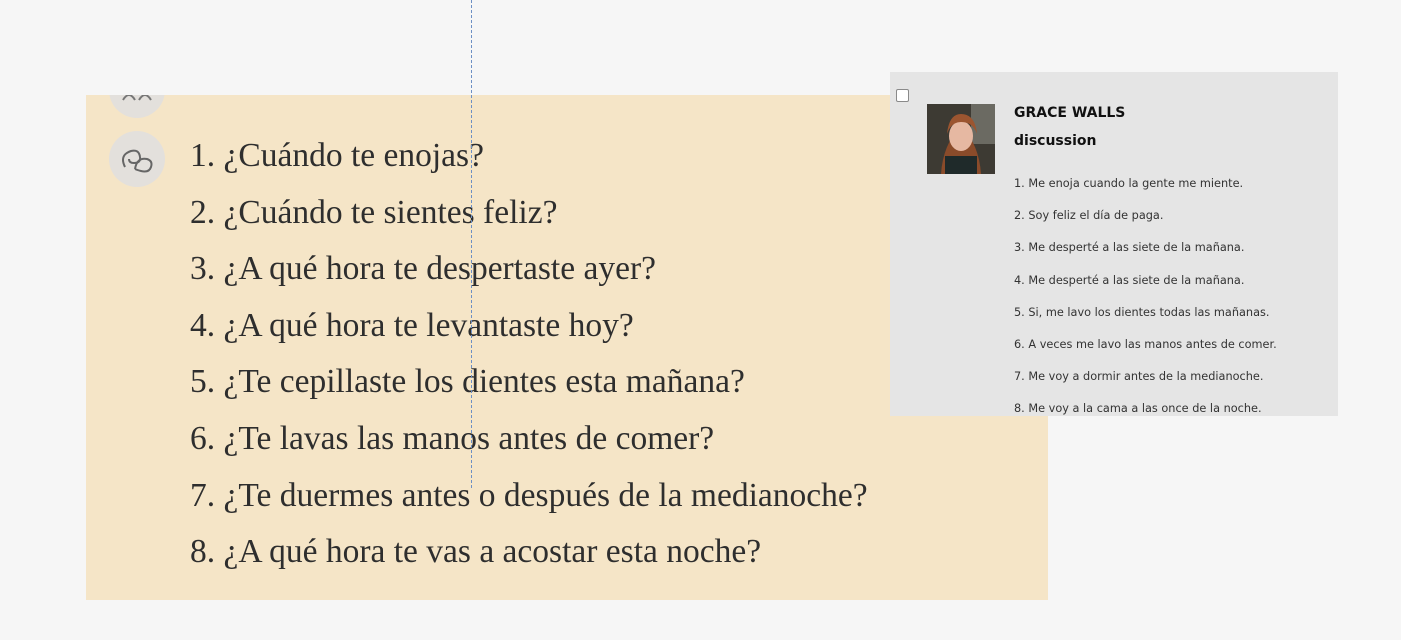  What do you see at coordinates (471, 244) in the screenshot?
I see `column-guide-line` at bounding box center [471, 244].